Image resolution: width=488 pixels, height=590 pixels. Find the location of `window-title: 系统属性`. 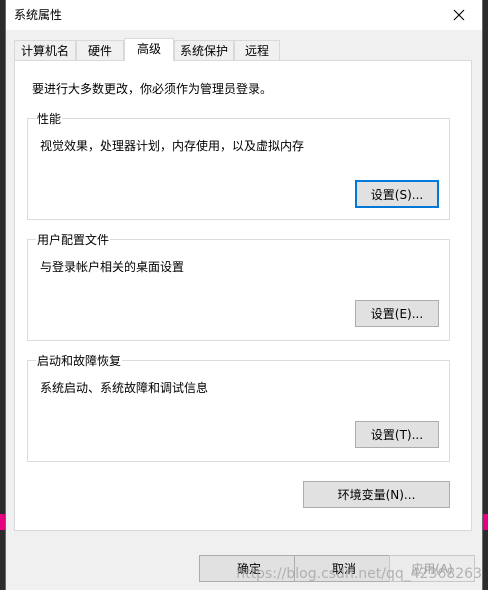

window-title: 系统属性 is located at coordinates (38, 15).